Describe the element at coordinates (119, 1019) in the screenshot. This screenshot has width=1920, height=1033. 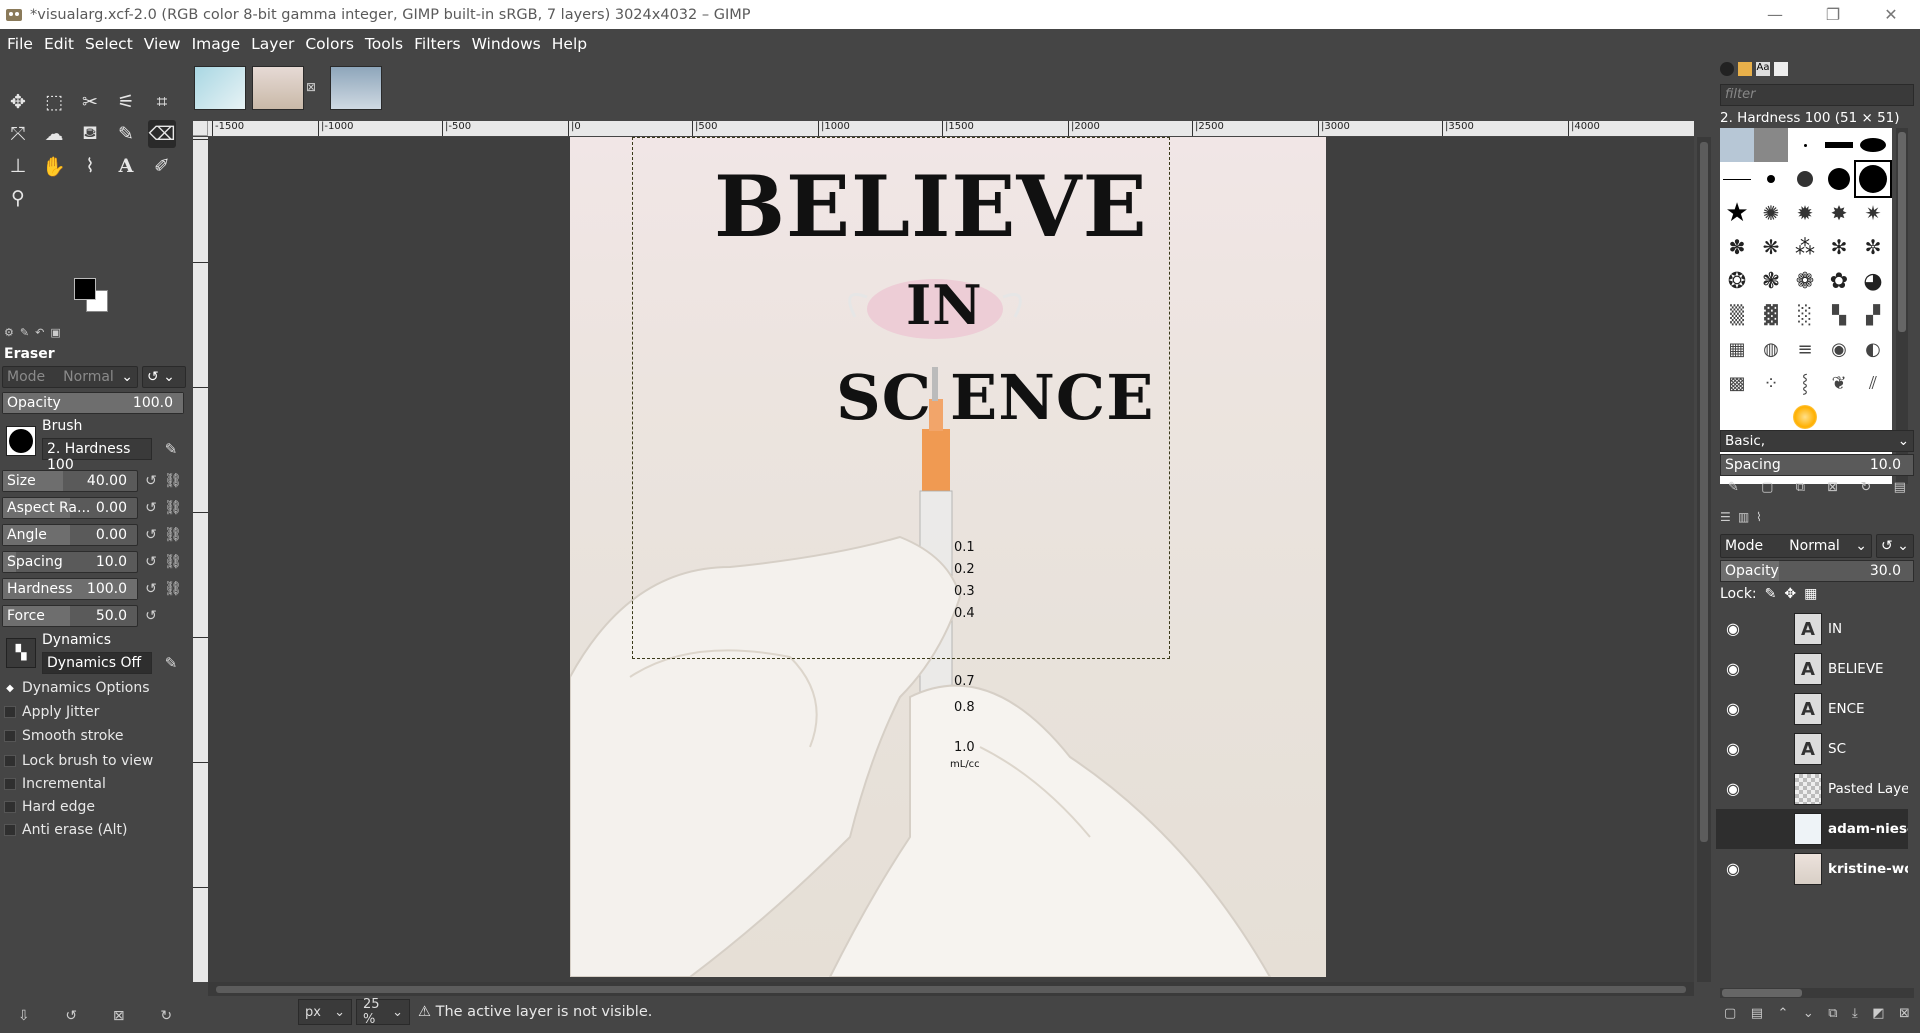
I see `delete-options-icon: ⊠` at that location.